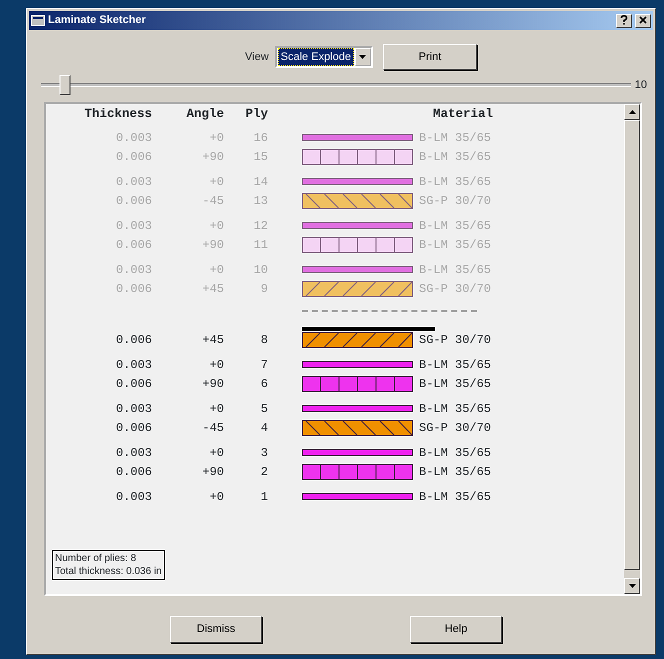 The width and height of the screenshot is (664, 659). What do you see at coordinates (264, 339) in the screenshot?
I see `ply-number: 8` at bounding box center [264, 339].